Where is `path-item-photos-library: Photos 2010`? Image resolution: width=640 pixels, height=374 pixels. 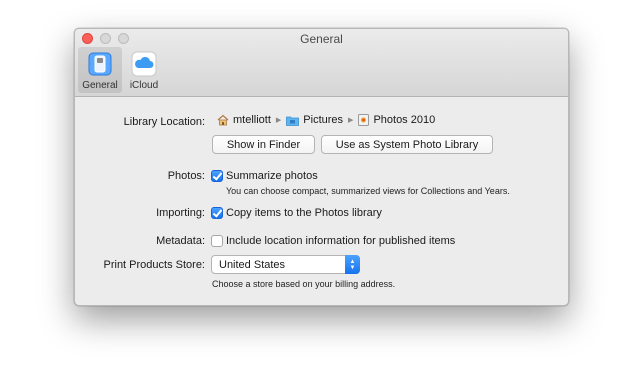
path-item-photos-library: Photos 2010 is located at coordinates (404, 120).